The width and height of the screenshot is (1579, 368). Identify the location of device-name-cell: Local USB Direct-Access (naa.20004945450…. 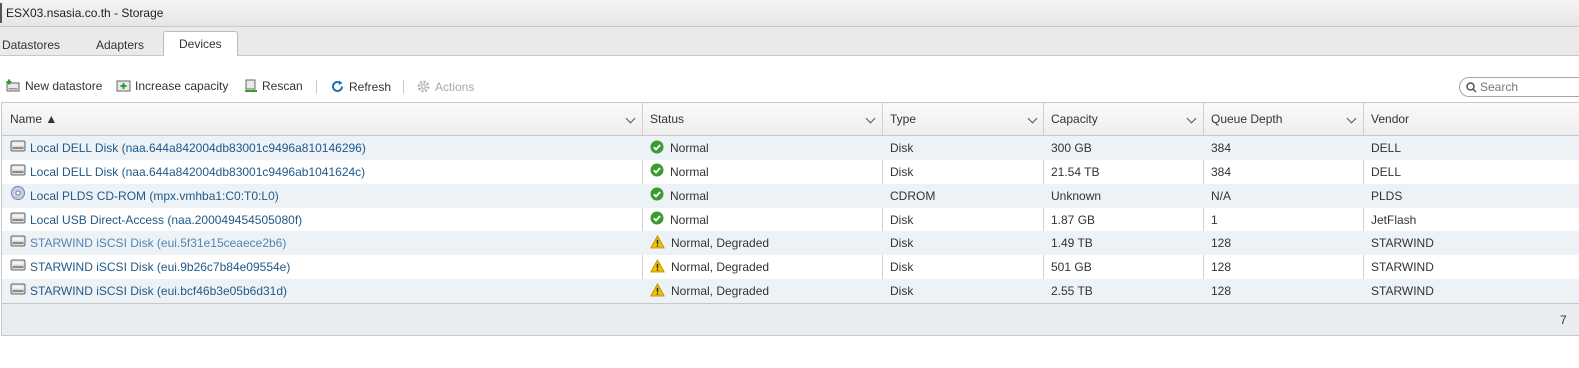
(156, 220).